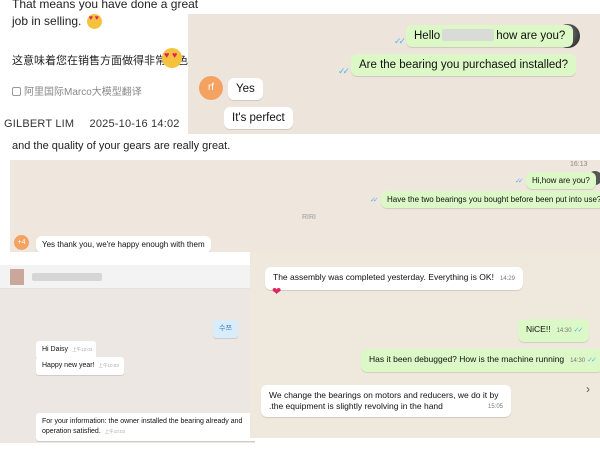 The width and height of the screenshot is (600, 450). Describe the element at coordinates (127, 277) in the screenshot. I see `chat-header` at that location.